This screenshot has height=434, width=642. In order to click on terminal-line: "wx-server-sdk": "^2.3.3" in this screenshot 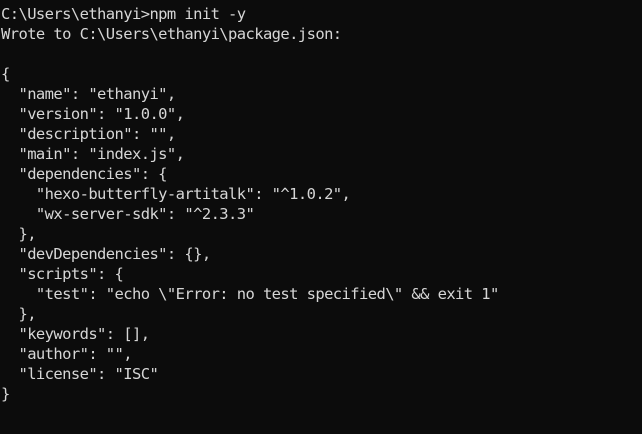, I will do `click(128, 214)`.